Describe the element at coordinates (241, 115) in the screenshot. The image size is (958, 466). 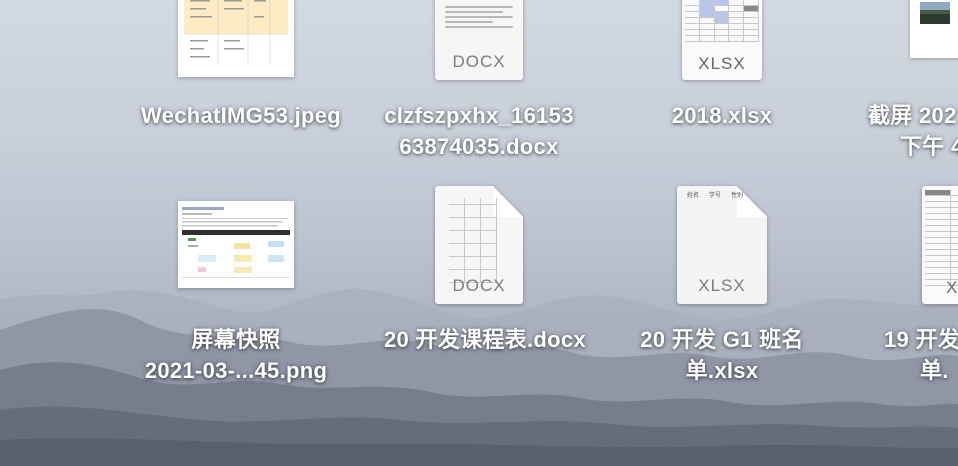
I see `file-name: WechatIMG53.jpeg` at that location.